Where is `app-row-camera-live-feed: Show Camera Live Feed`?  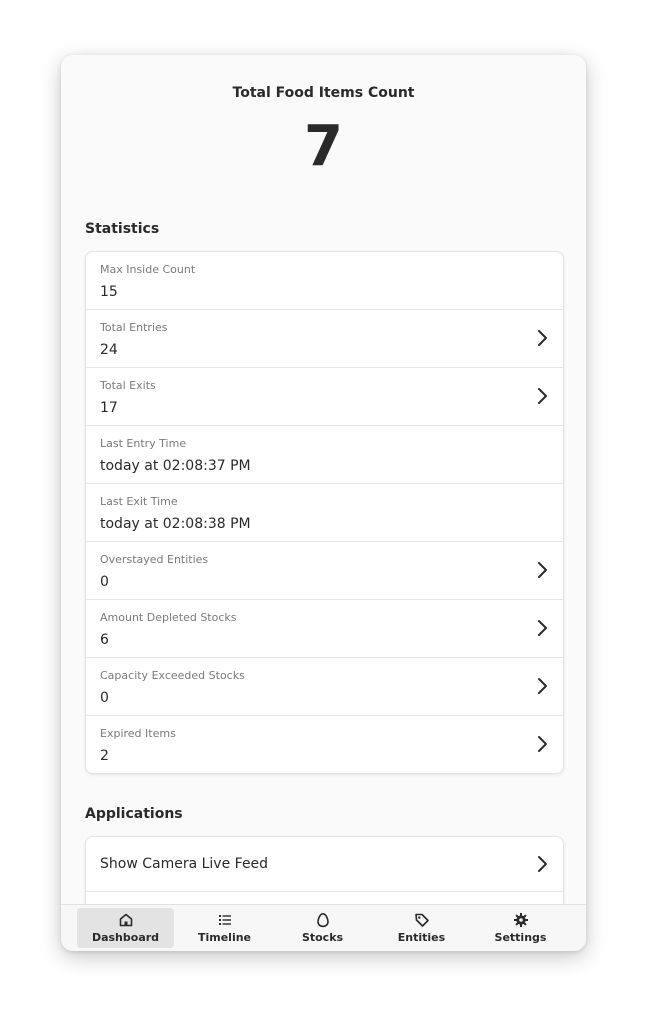 app-row-camera-live-feed: Show Camera Live Feed is located at coordinates (324, 864).